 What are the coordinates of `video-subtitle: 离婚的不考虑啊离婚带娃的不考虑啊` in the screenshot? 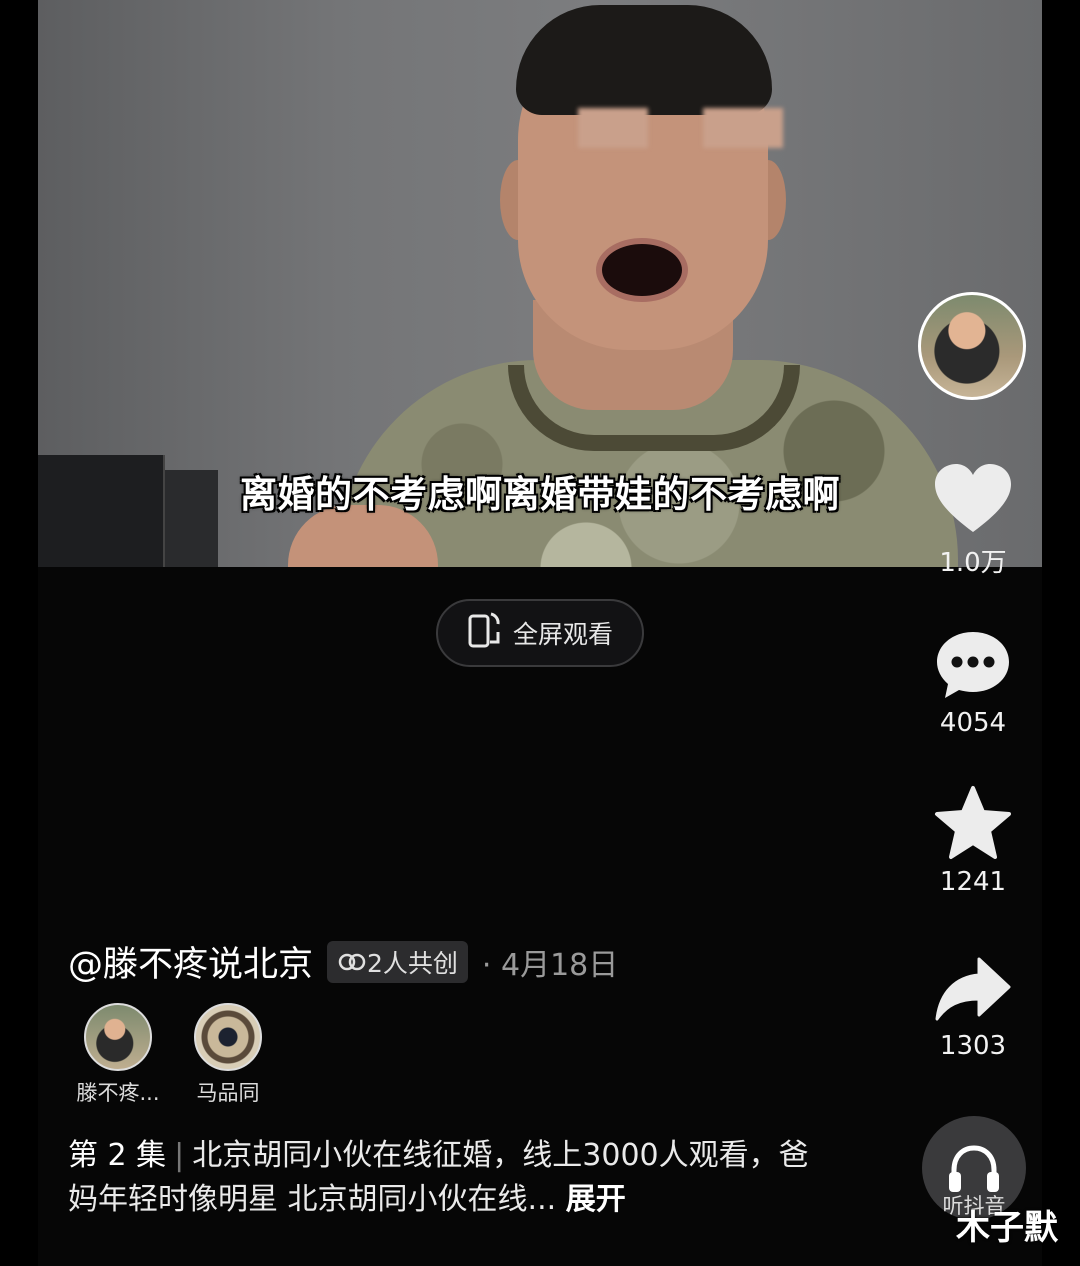 It's located at (540, 494).